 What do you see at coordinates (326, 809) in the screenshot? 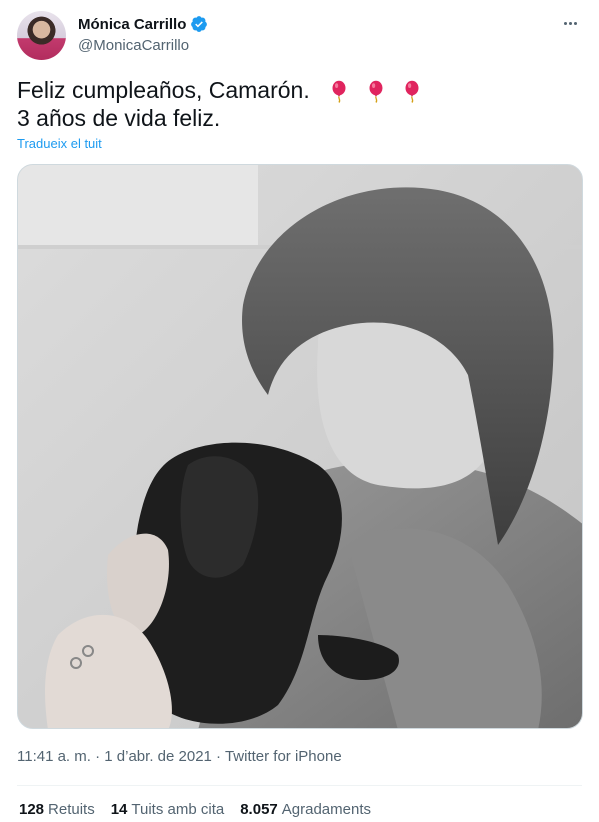
I see `likes-label: Agradaments` at bounding box center [326, 809].